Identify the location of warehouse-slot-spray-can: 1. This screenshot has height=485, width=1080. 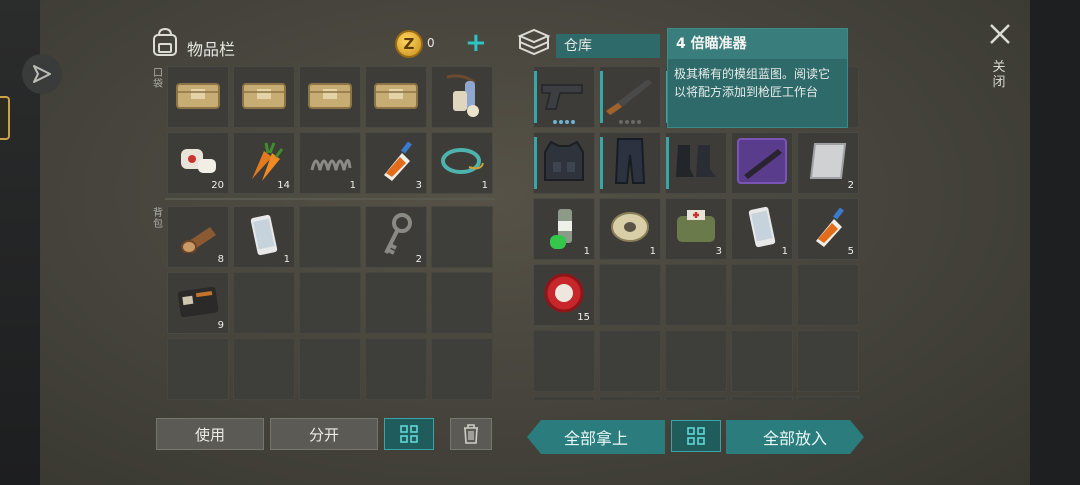
(564, 229).